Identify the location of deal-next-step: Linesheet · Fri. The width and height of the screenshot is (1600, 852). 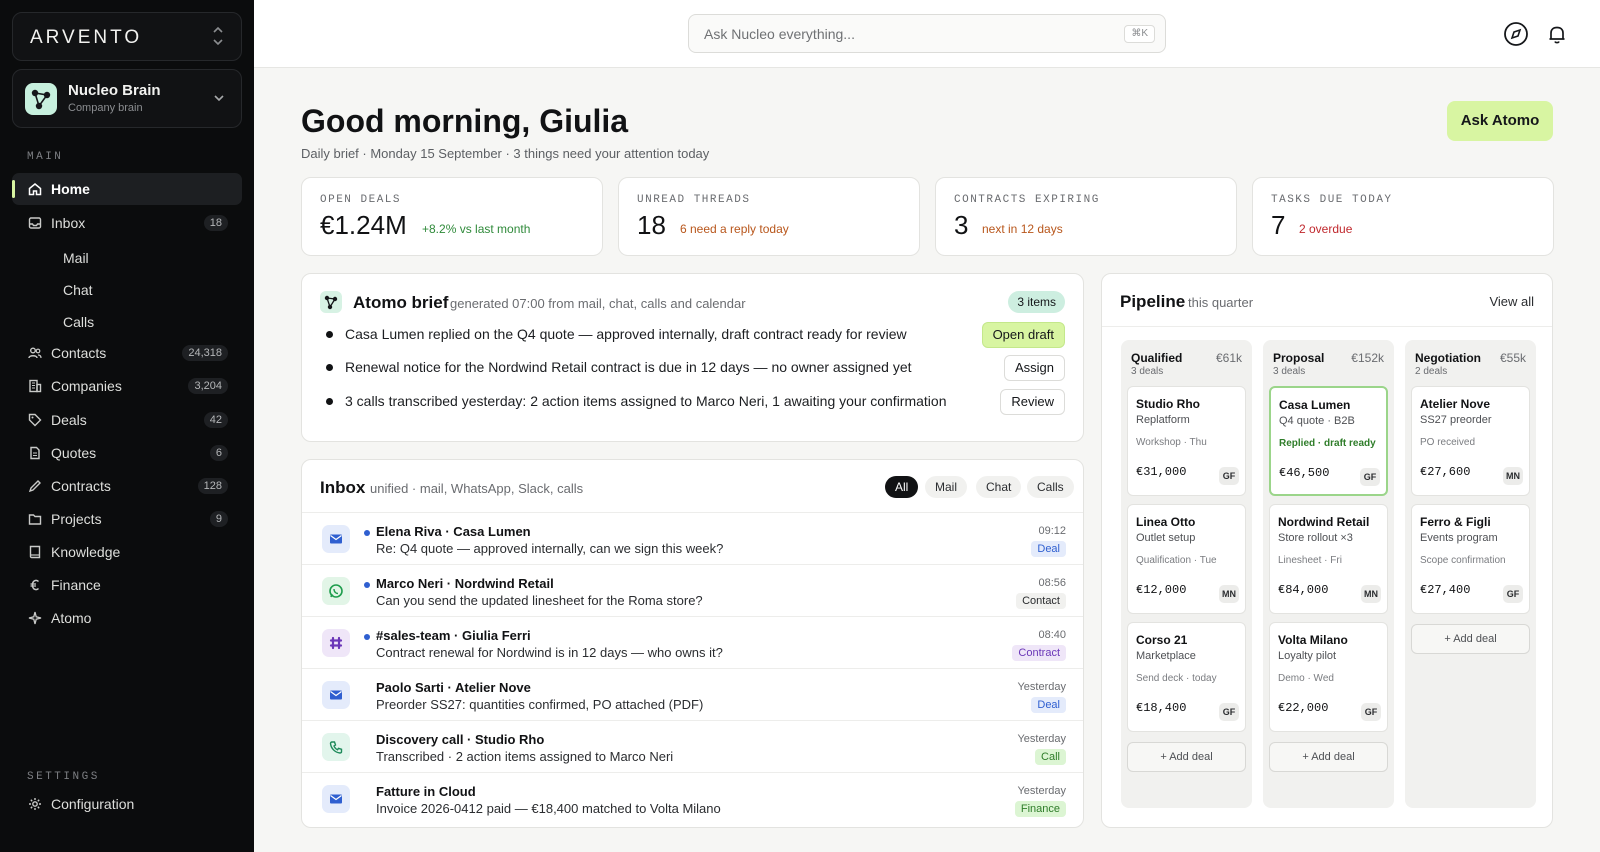
(1310, 560).